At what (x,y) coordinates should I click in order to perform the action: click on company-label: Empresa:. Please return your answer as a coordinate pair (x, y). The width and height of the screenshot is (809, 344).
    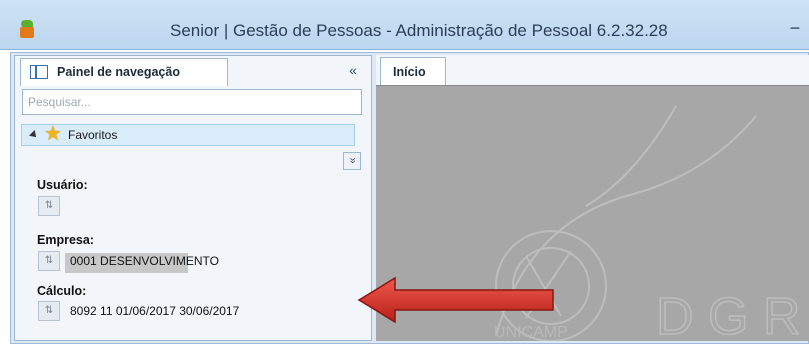
    Looking at the image, I should click on (65, 240).